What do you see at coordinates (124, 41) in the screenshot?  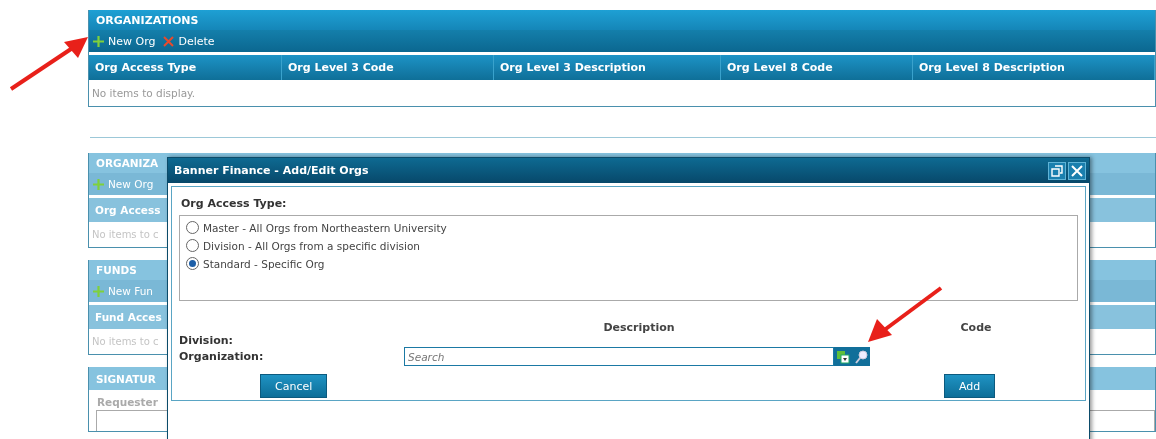 I see `toolbar-button: New Org` at bounding box center [124, 41].